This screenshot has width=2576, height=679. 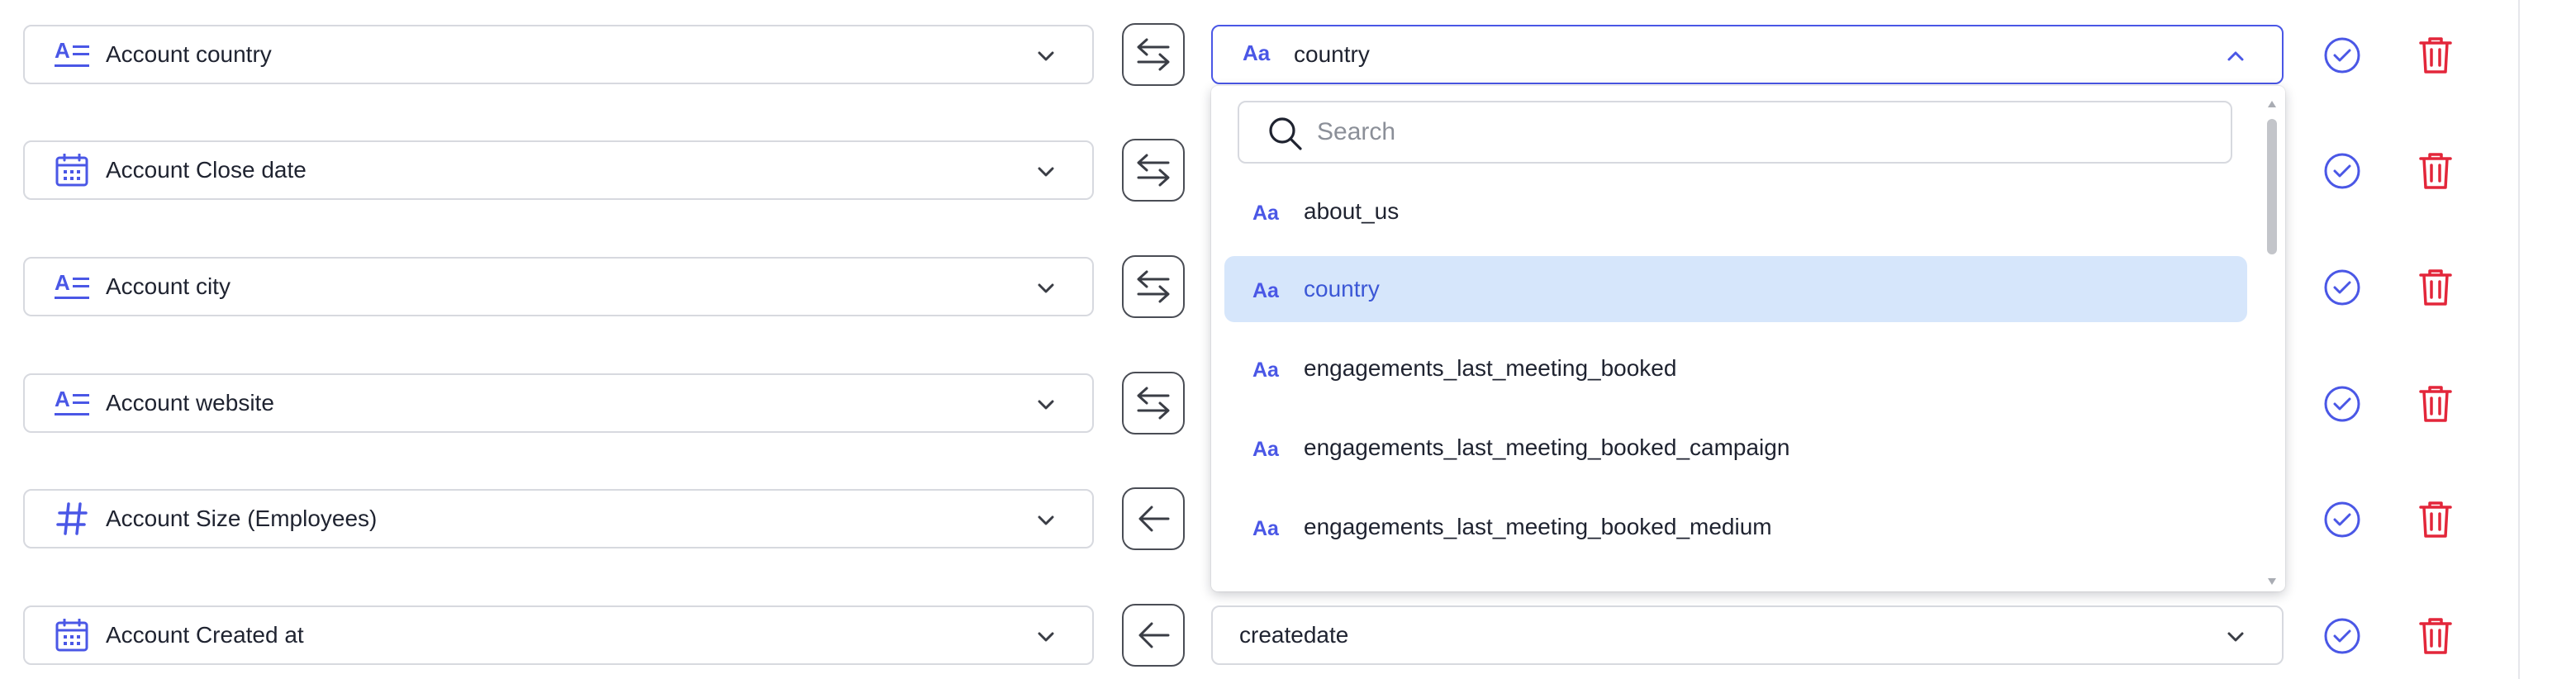 I want to click on source-field-label: Account Close date, so click(x=206, y=170).